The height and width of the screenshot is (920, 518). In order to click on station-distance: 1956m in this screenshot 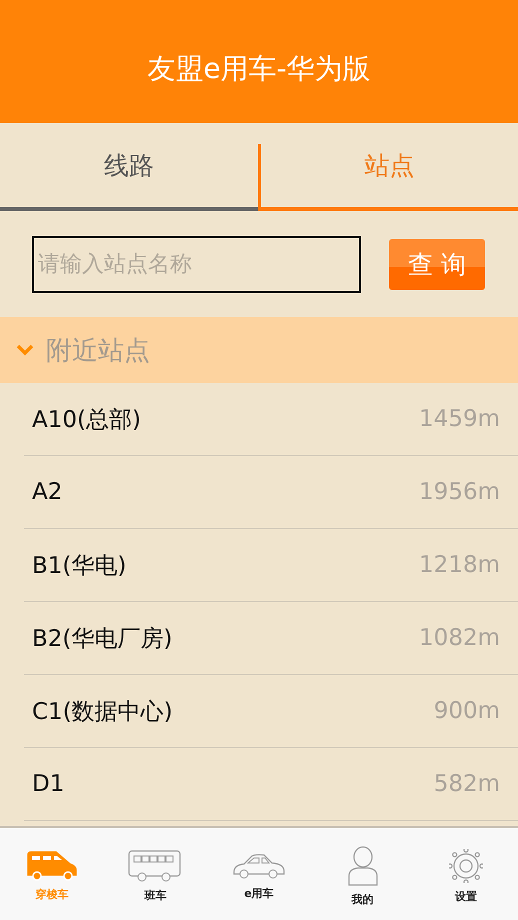, I will do `click(459, 492)`.